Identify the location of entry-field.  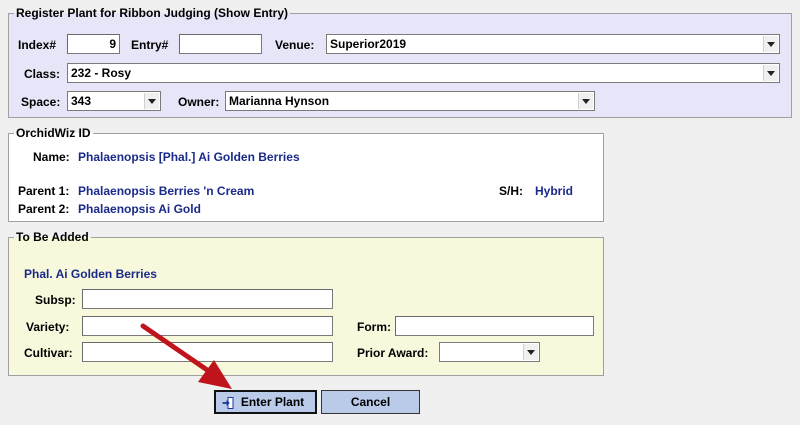
(220, 44).